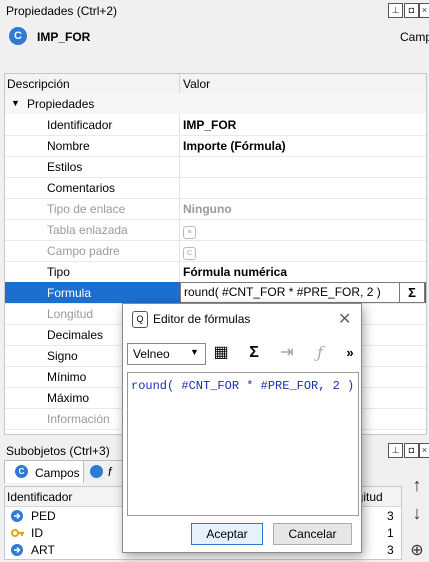 The width and height of the screenshot is (429, 562). I want to click on velneo-logo-icon: Q, so click(140, 319).